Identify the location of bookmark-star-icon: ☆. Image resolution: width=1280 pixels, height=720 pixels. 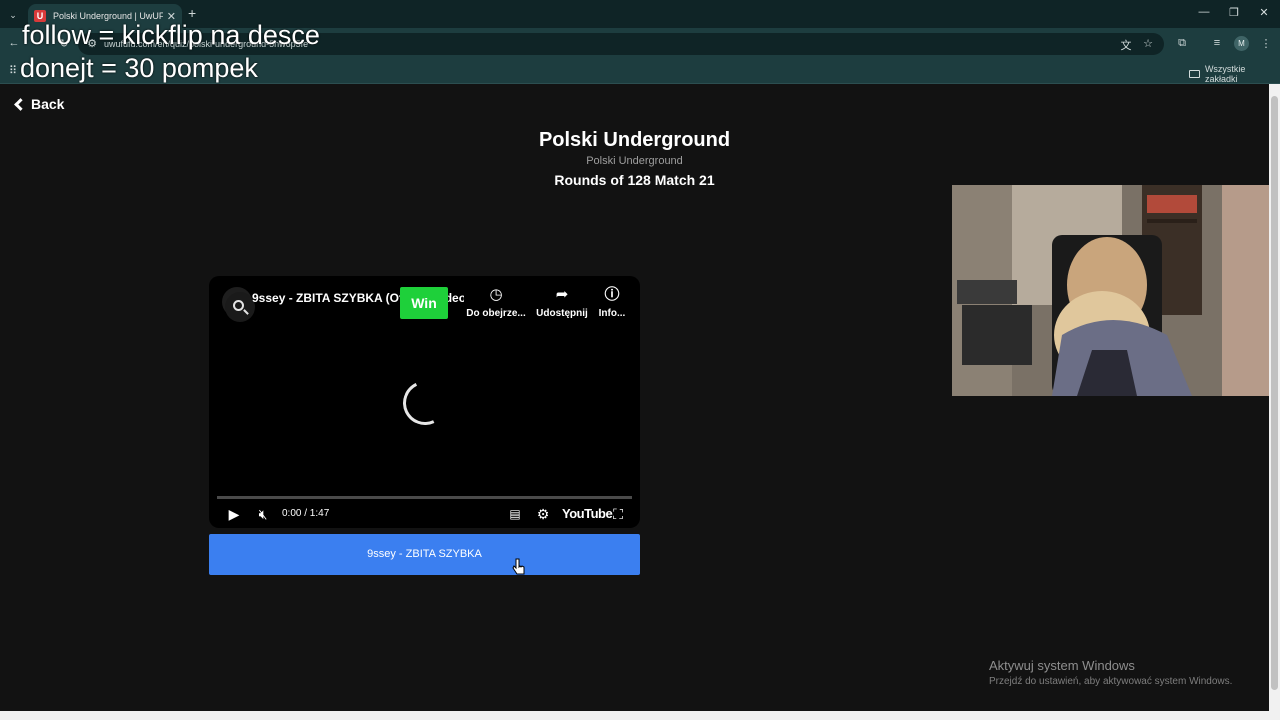
(1148, 43).